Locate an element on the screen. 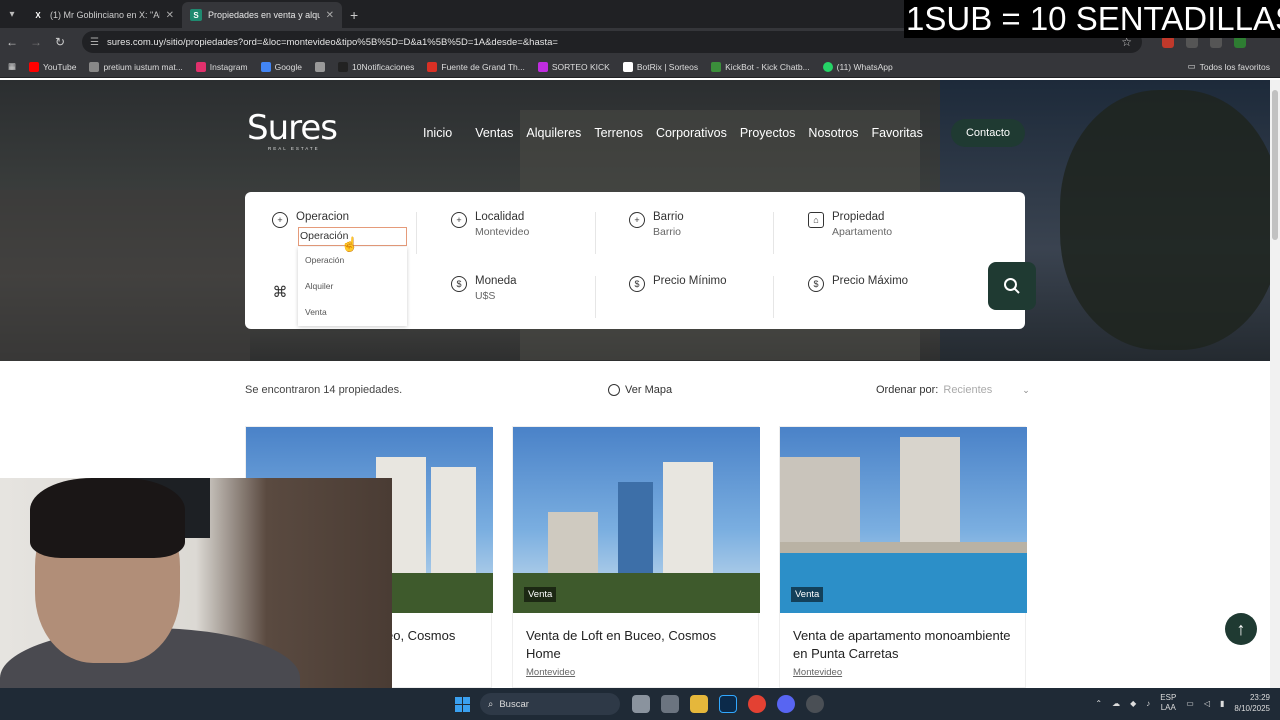  search-button is located at coordinates (1012, 286).